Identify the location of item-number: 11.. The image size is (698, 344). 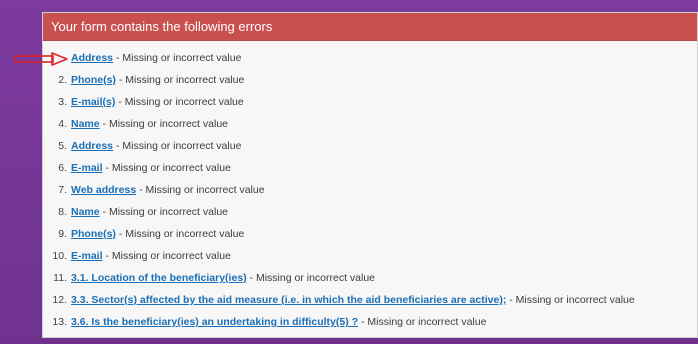
(60, 278).